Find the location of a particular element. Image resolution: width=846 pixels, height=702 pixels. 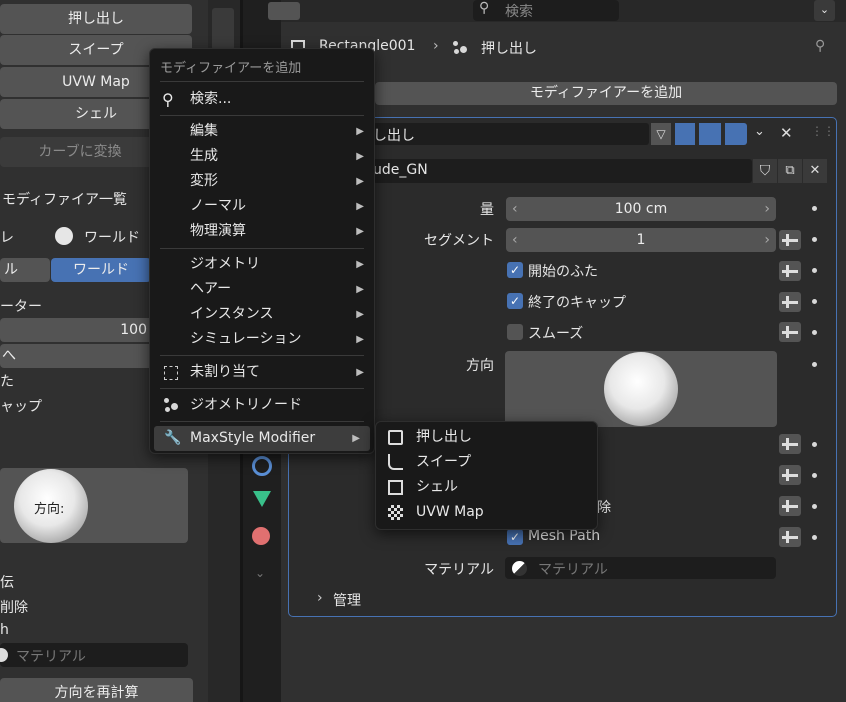

material-placeholder-left: マテリアル is located at coordinates (51, 657).